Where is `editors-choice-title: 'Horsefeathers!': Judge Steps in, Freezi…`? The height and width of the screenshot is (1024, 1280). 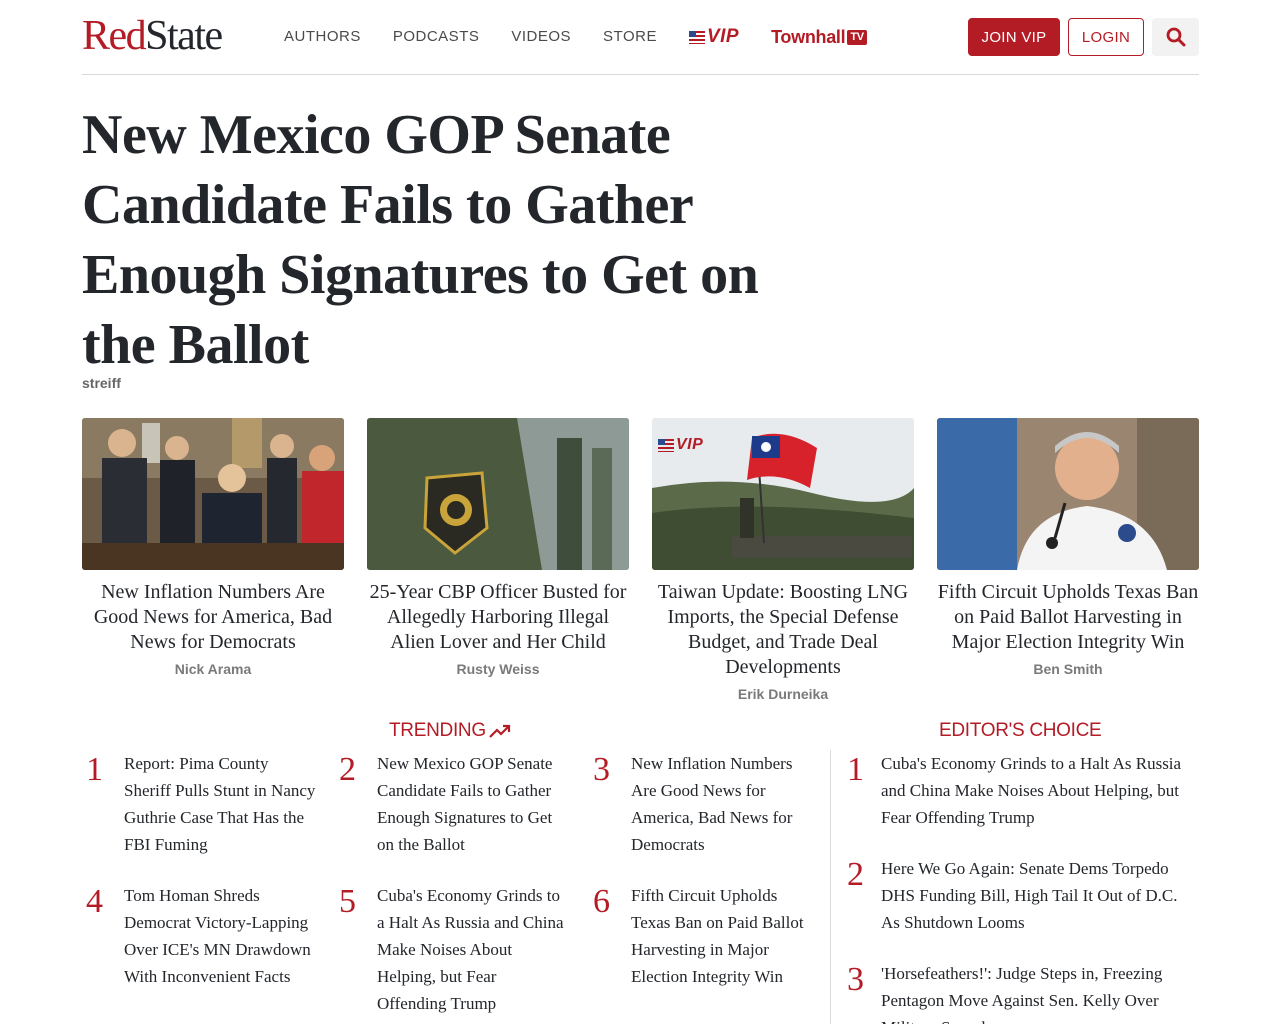 editors-choice-title: 'Horsefeathers!': Judge Steps in, Freezi… is located at coordinates (1040, 992).